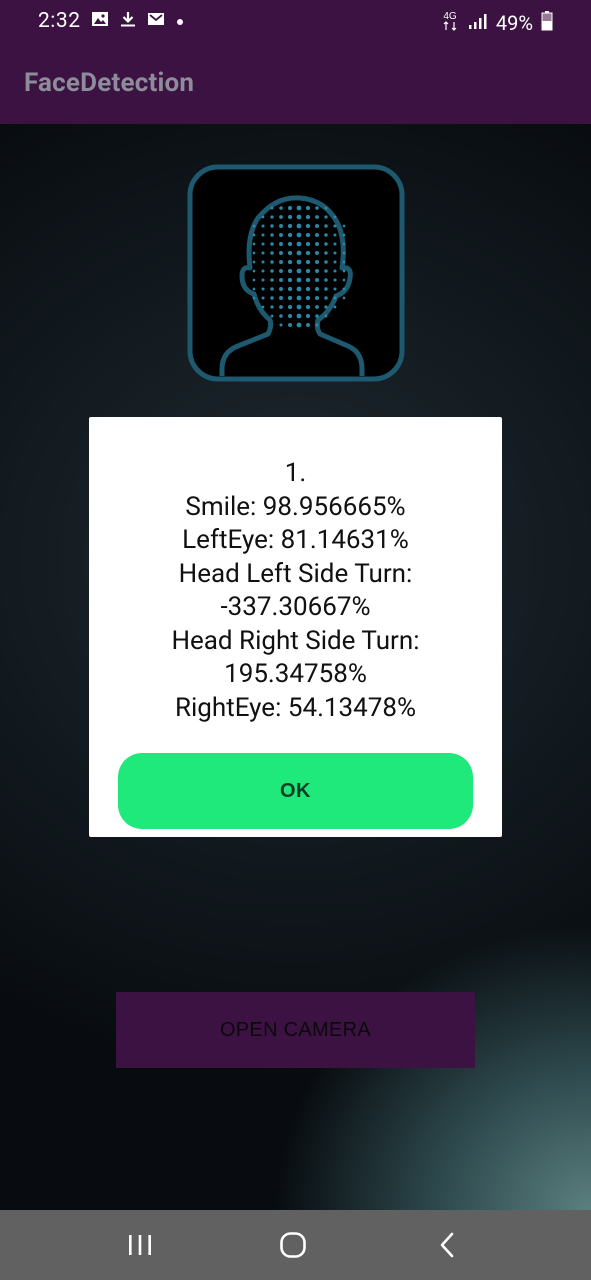 Image resolution: width=591 pixels, height=1280 pixels. I want to click on app-bar: FaceDetection, so click(295, 84).